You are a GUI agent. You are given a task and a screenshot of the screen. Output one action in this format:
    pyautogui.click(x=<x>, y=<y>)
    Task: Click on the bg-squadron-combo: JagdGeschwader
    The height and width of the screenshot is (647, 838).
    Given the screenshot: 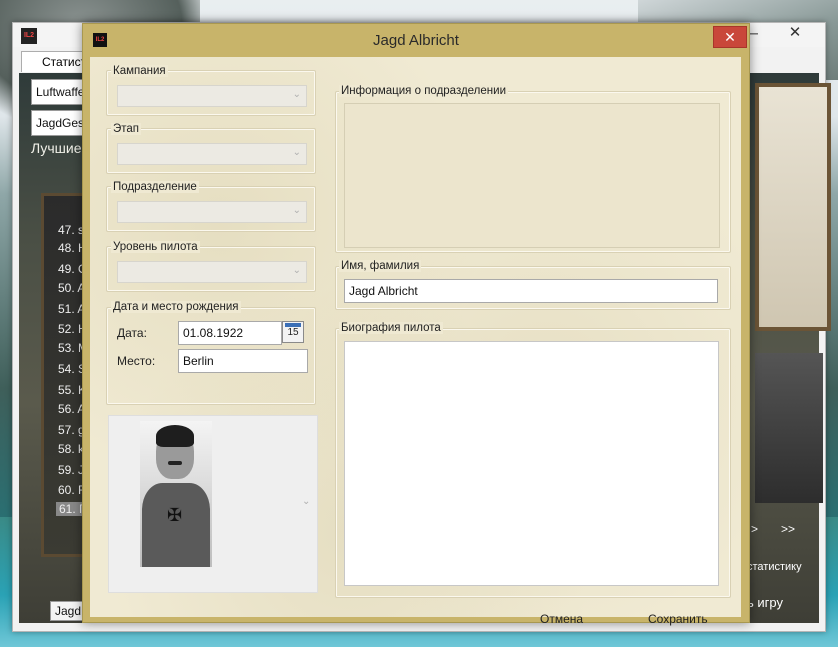 What is the action you would take?
    pyautogui.click(x=60, y=123)
    